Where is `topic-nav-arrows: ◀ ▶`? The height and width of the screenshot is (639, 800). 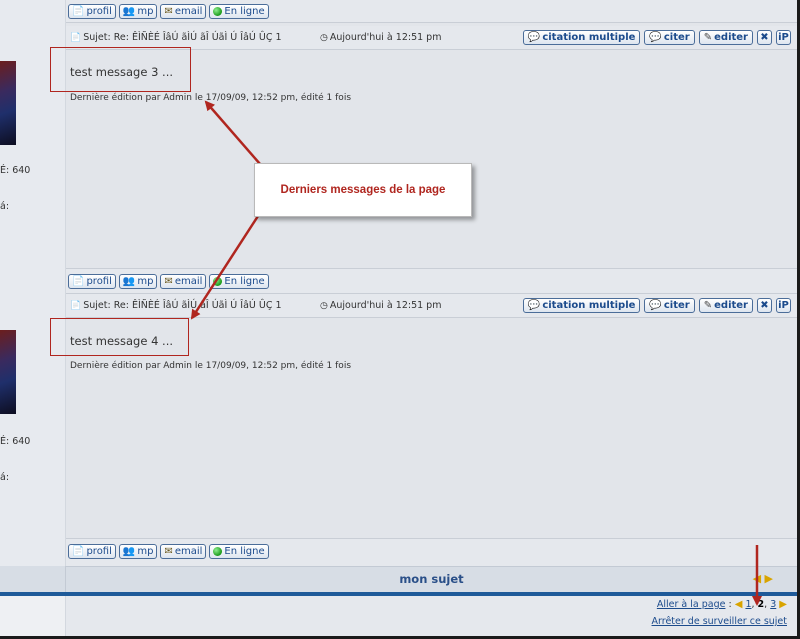
topic-nav-arrows: ◀ ▶ is located at coordinates (763, 578).